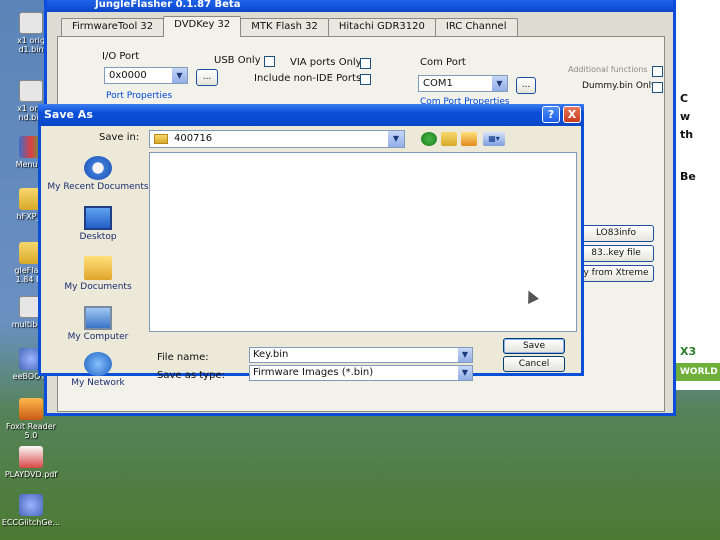 This screenshot has width=720, height=540. Describe the element at coordinates (113, 27) in the screenshot. I see `tab-firmwaretool: FirmwareTool 32` at that location.